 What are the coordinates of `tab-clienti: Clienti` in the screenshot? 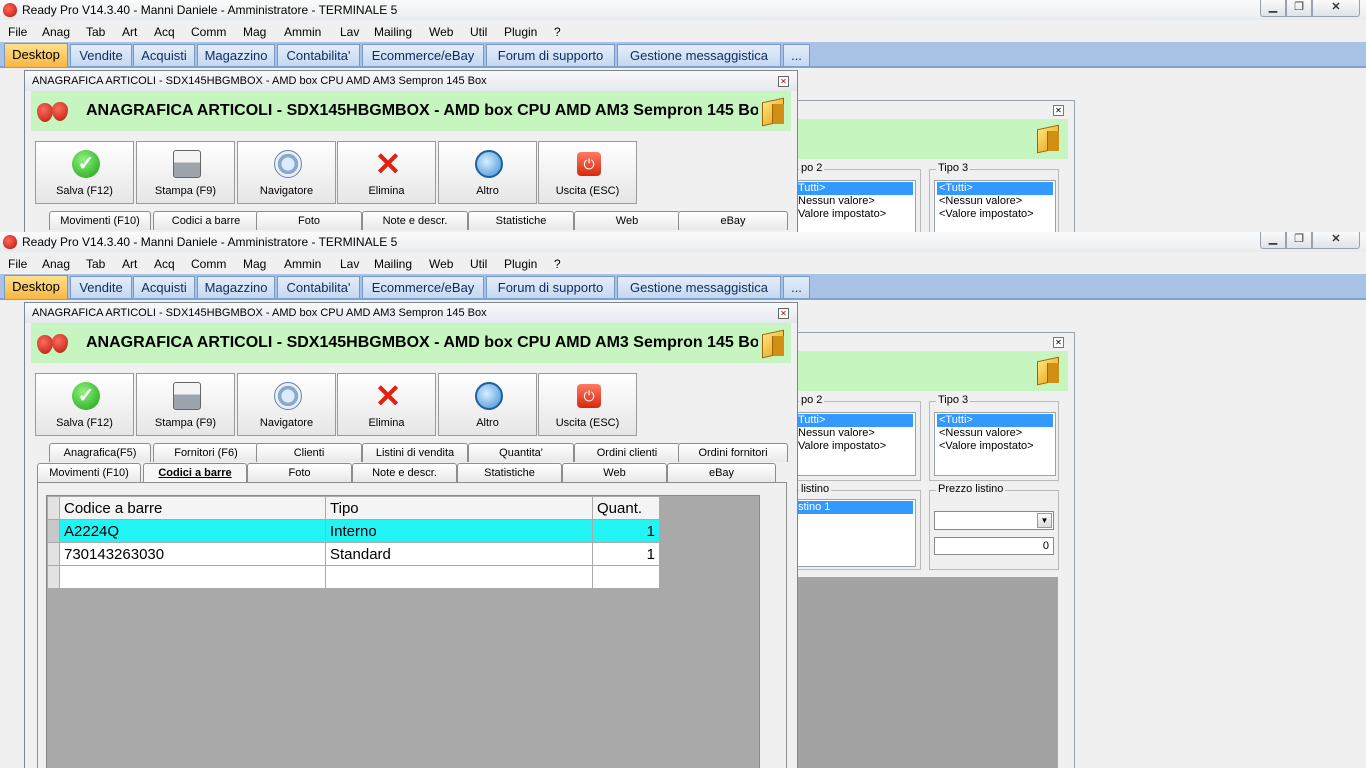 It's located at (309, 452).